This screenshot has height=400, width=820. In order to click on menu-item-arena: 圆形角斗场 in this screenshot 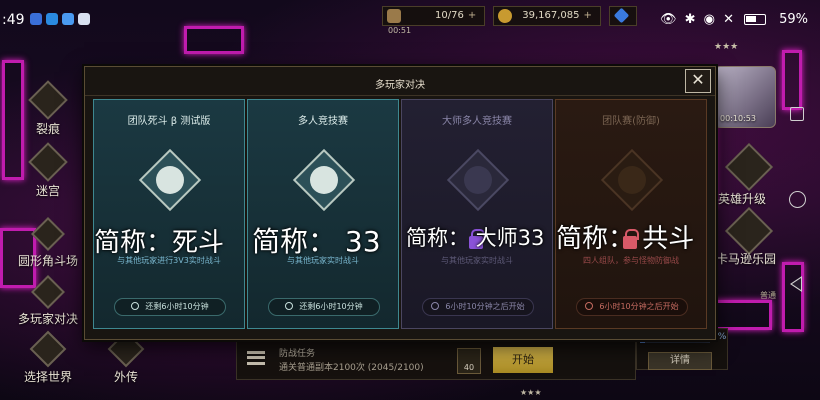, I will do `click(48, 243)`.